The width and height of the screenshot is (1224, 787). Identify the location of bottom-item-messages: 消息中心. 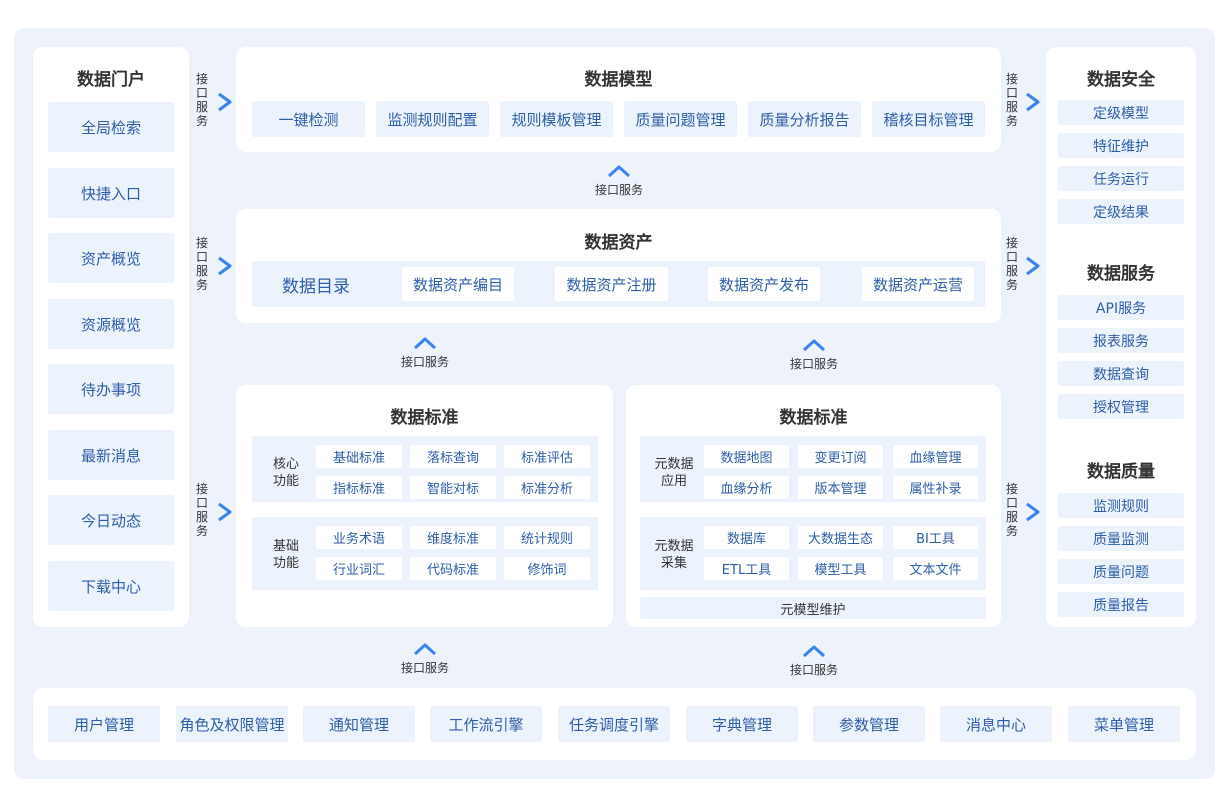
(996, 724).